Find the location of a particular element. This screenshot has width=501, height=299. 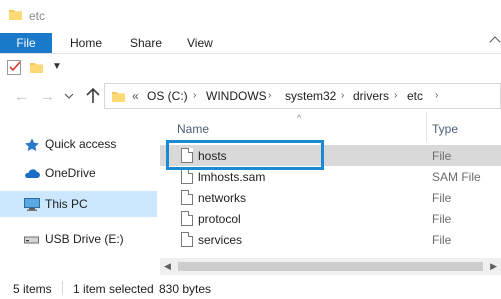

scroll-left-arrow-icon: ◀ is located at coordinates (167, 266).